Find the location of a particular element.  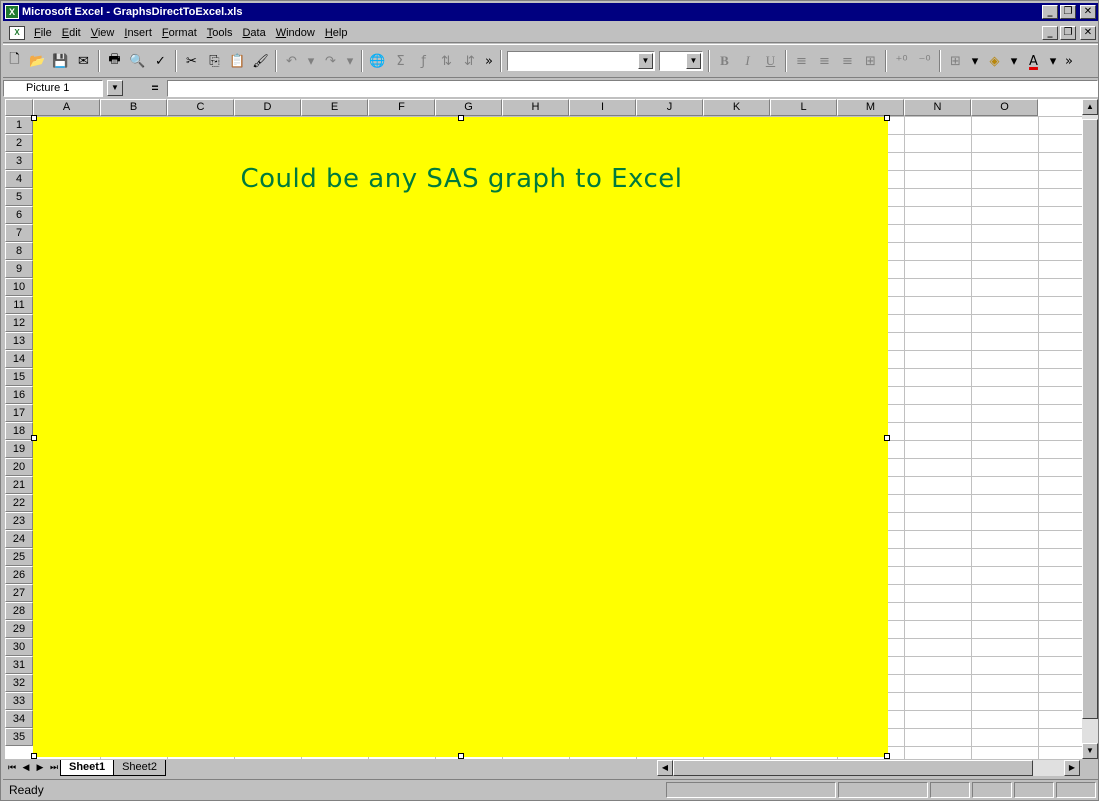

sheet-tab-sheet1: Sheet1 is located at coordinates (87, 768).